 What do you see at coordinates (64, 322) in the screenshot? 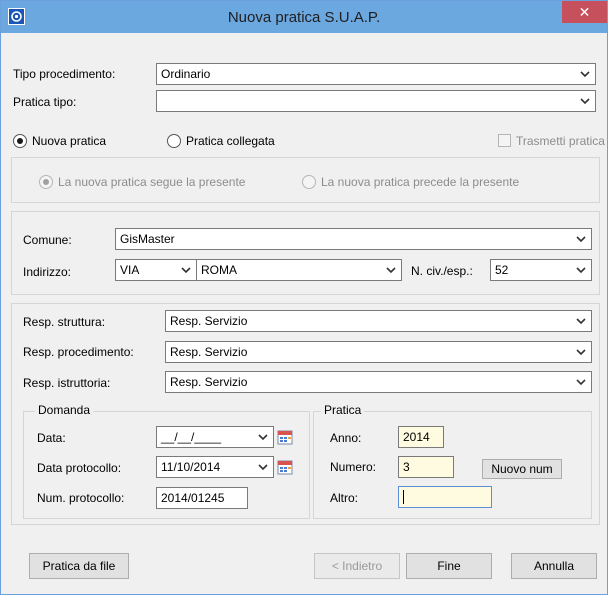
I see `resp-struttura-label: Resp. struttura:` at bounding box center [64, 322].